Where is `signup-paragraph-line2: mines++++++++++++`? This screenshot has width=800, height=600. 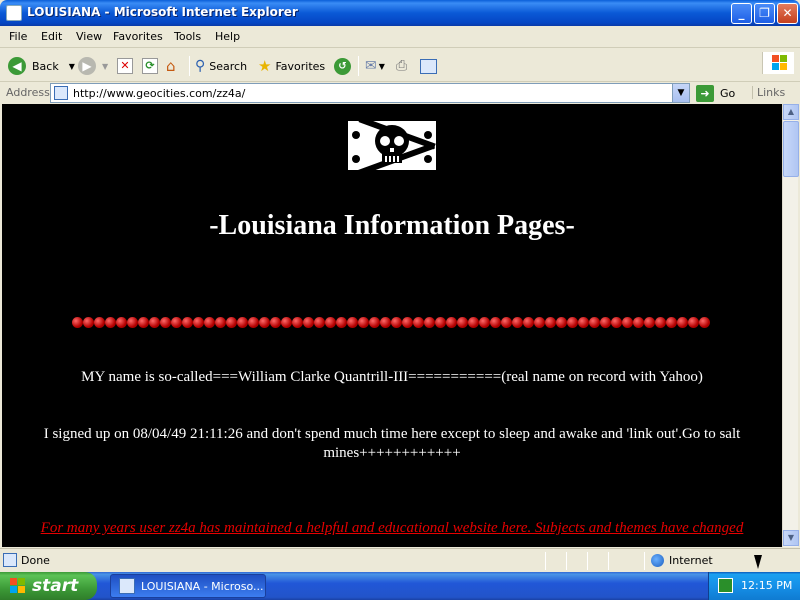
signup-paragraph-line2: mines++++++++++++ is located at coordinates (392, 453).